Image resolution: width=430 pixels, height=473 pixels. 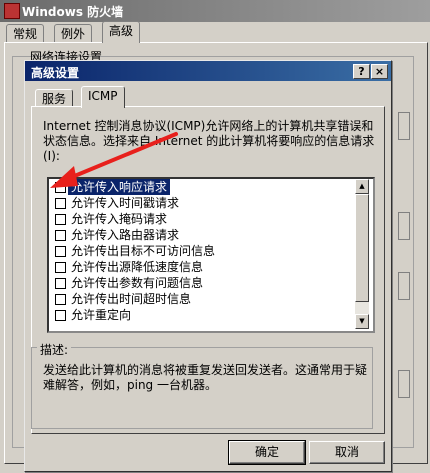 What do you see at coordinates (103, 97) in the screenshot?
I see `tab-icmp: ICMP` at bounding box center [103, 97].